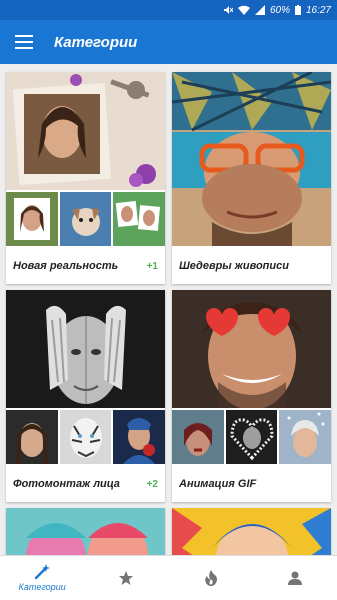  What do you see at coordinates (168, 42) in the screenshot?
I see `app-bar: Категории` at bounding box center [168, 42].